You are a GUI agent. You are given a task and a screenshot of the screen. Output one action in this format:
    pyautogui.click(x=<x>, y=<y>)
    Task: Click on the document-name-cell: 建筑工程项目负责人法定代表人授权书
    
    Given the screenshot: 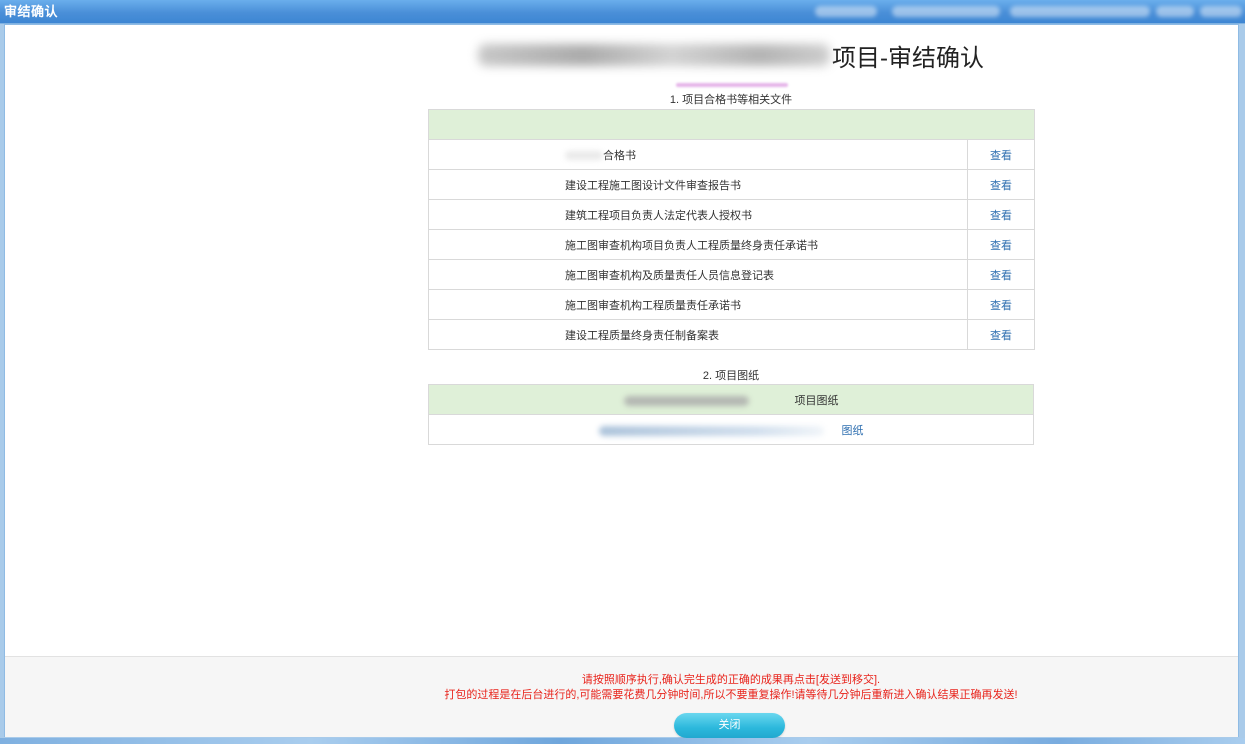 What is the action you would take?
    pyautogui.click(x=698, y=214)
    